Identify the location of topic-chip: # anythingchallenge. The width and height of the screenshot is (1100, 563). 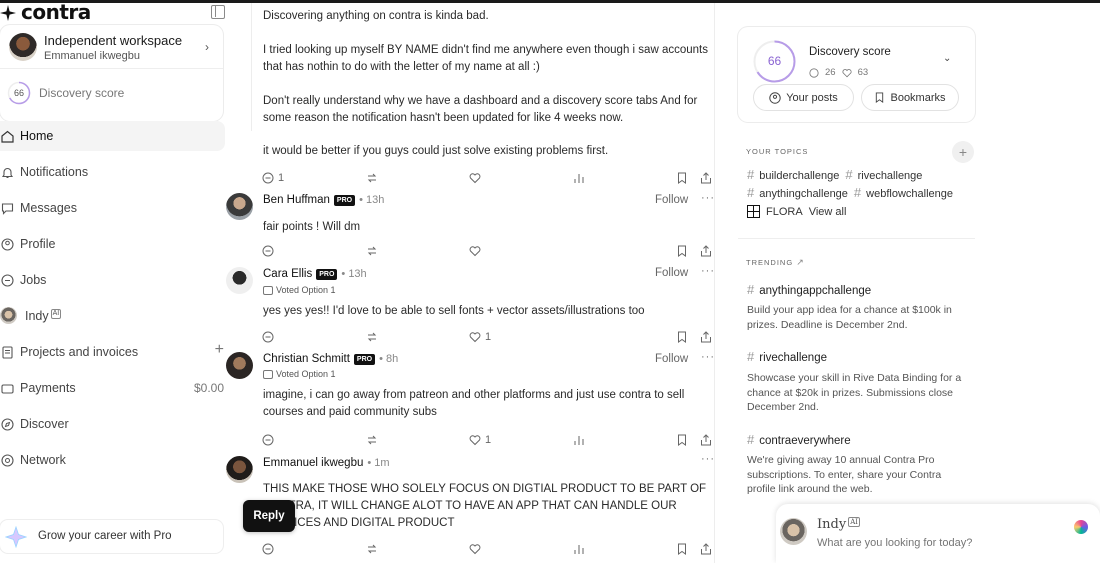
(797, 192).